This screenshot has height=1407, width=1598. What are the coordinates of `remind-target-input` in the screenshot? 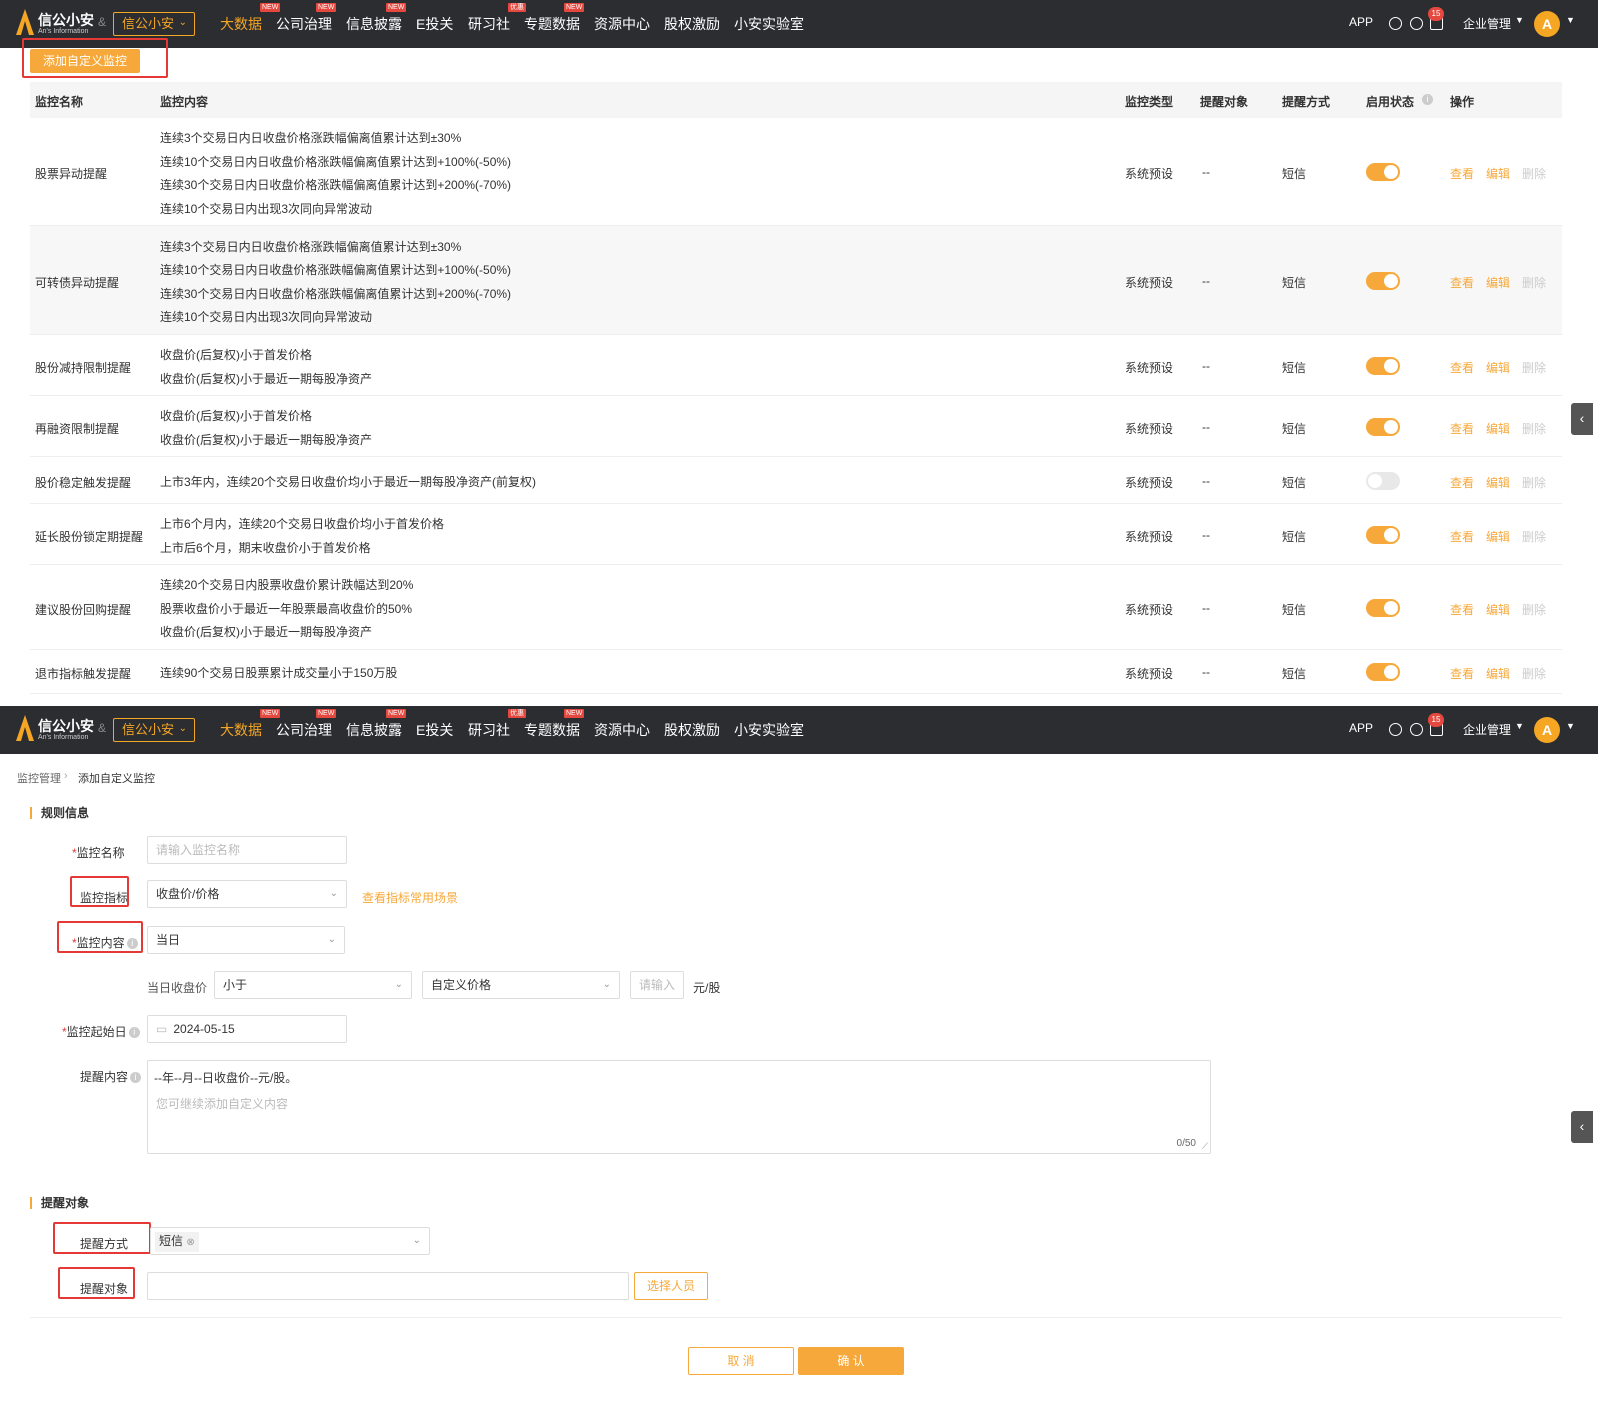 It's located at (388, 1286).